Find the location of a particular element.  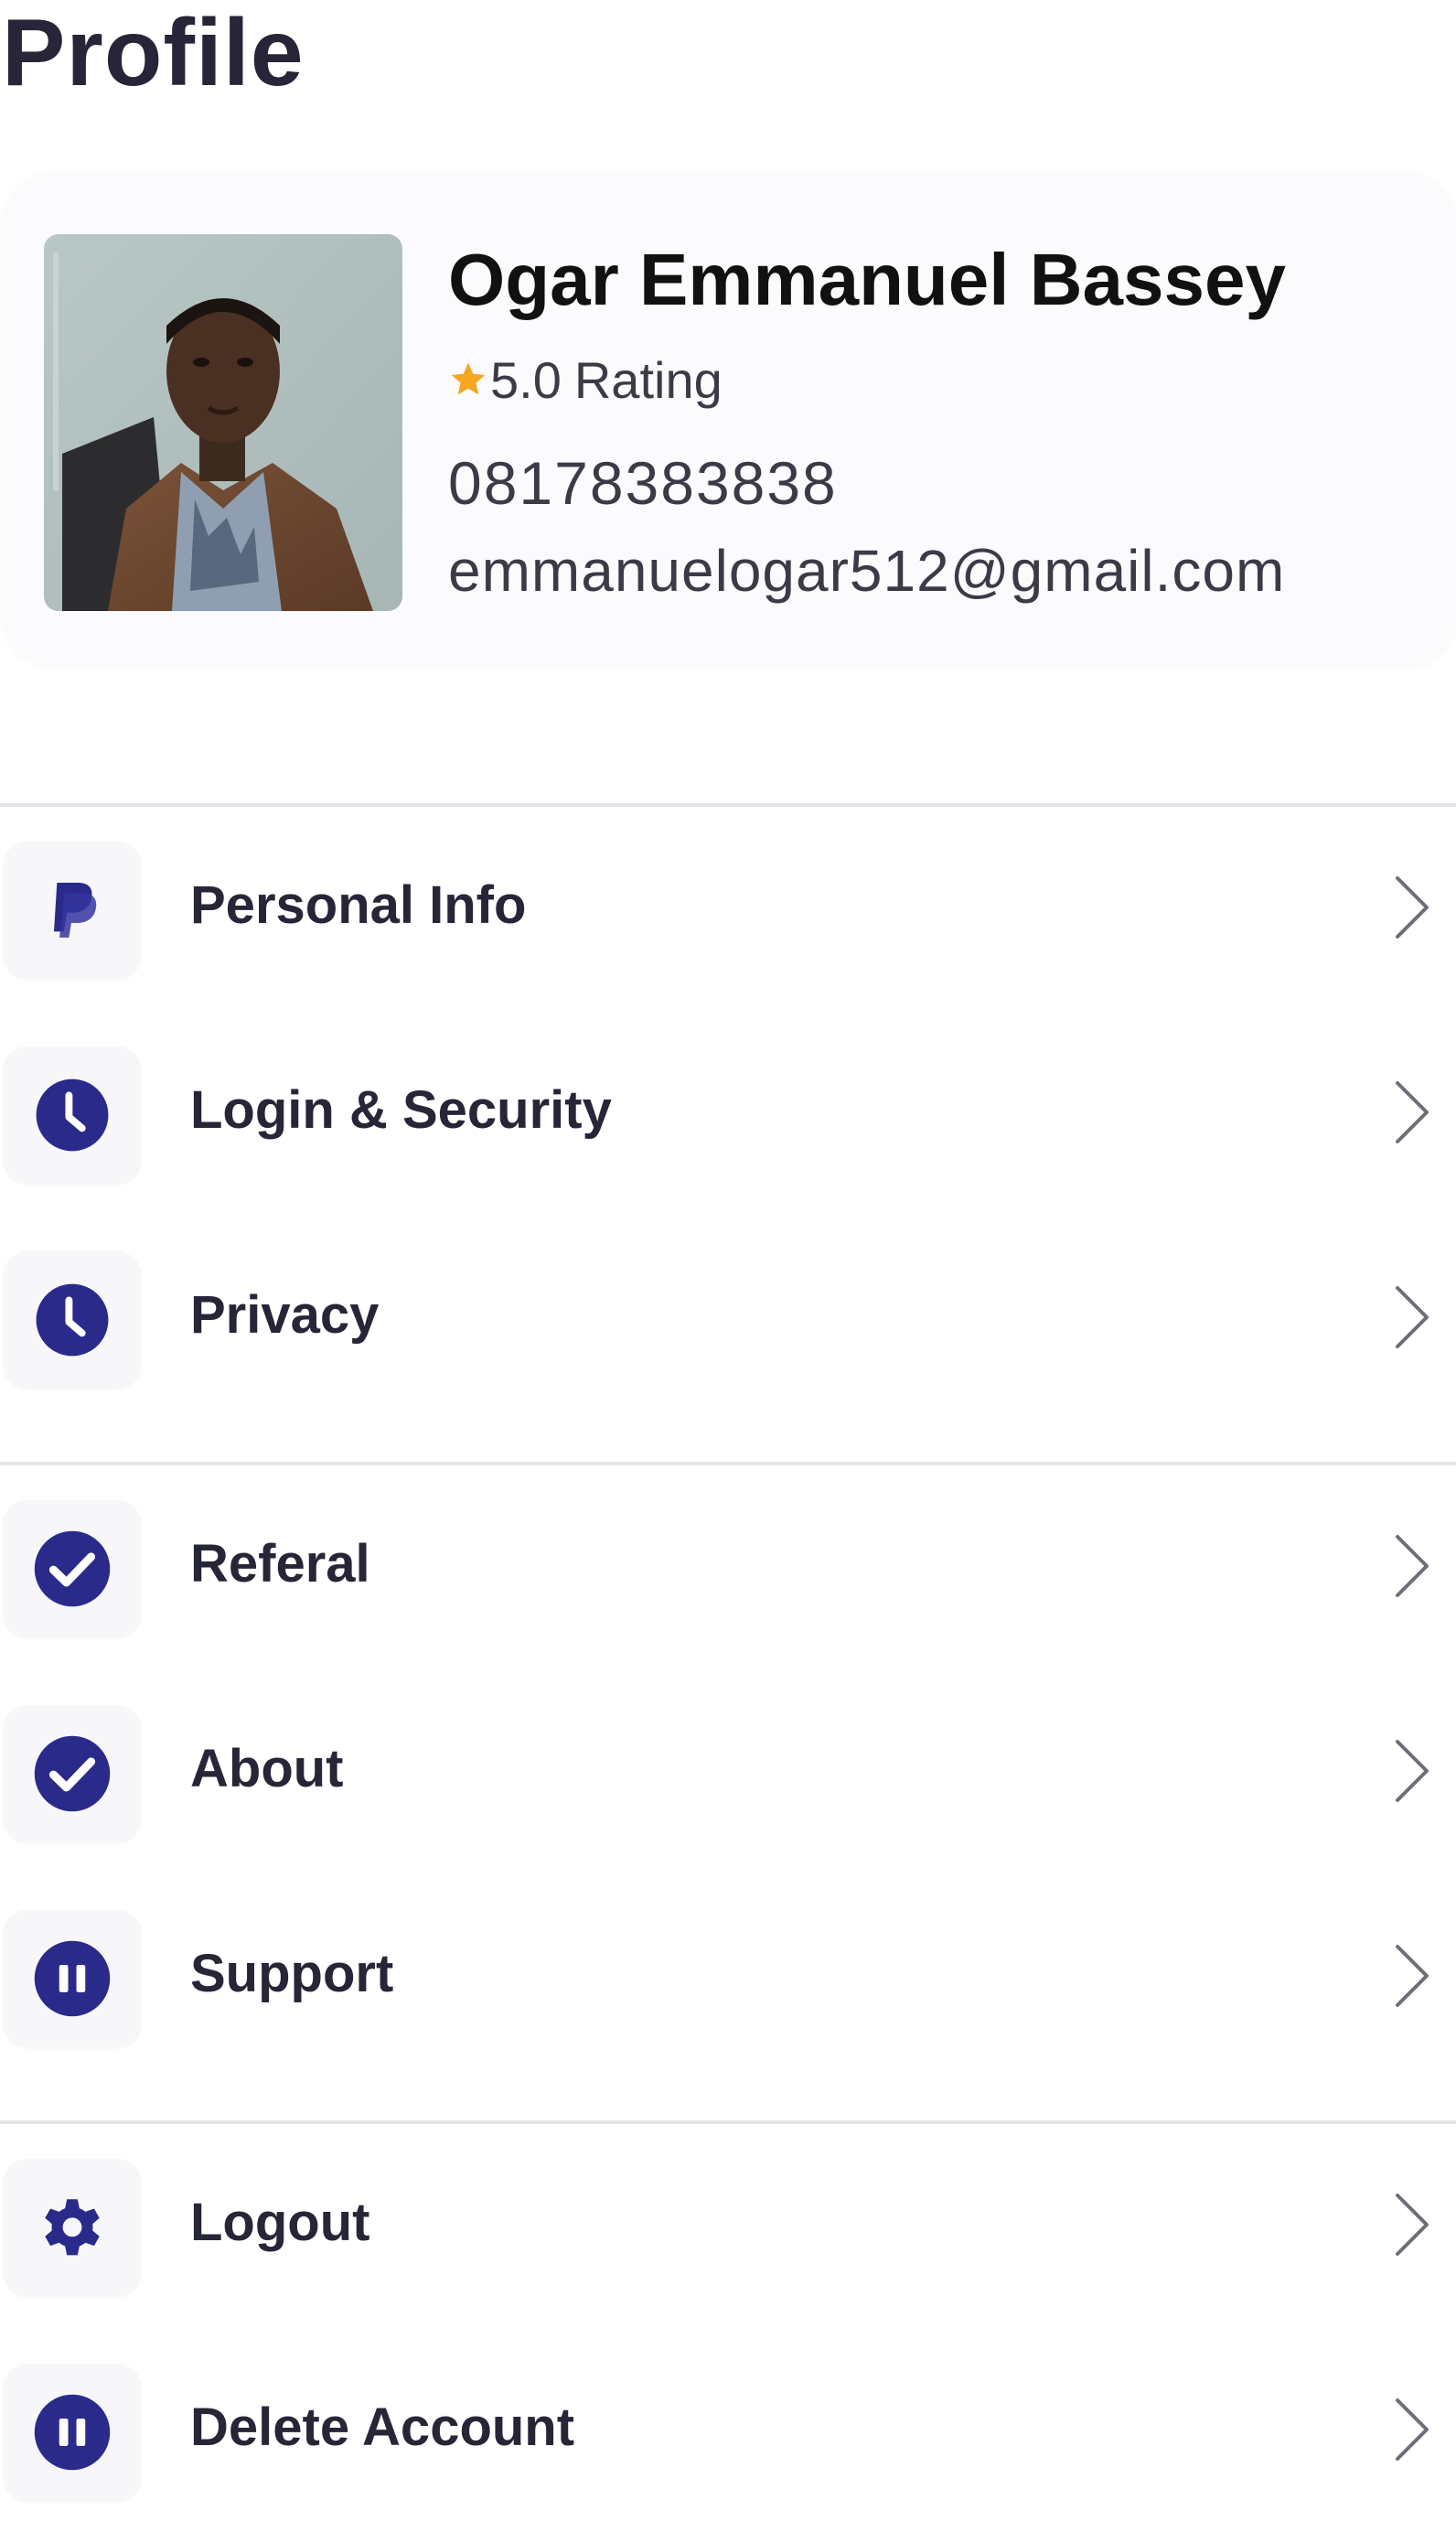

menu-label: About is located at coordinates (267, 1768).